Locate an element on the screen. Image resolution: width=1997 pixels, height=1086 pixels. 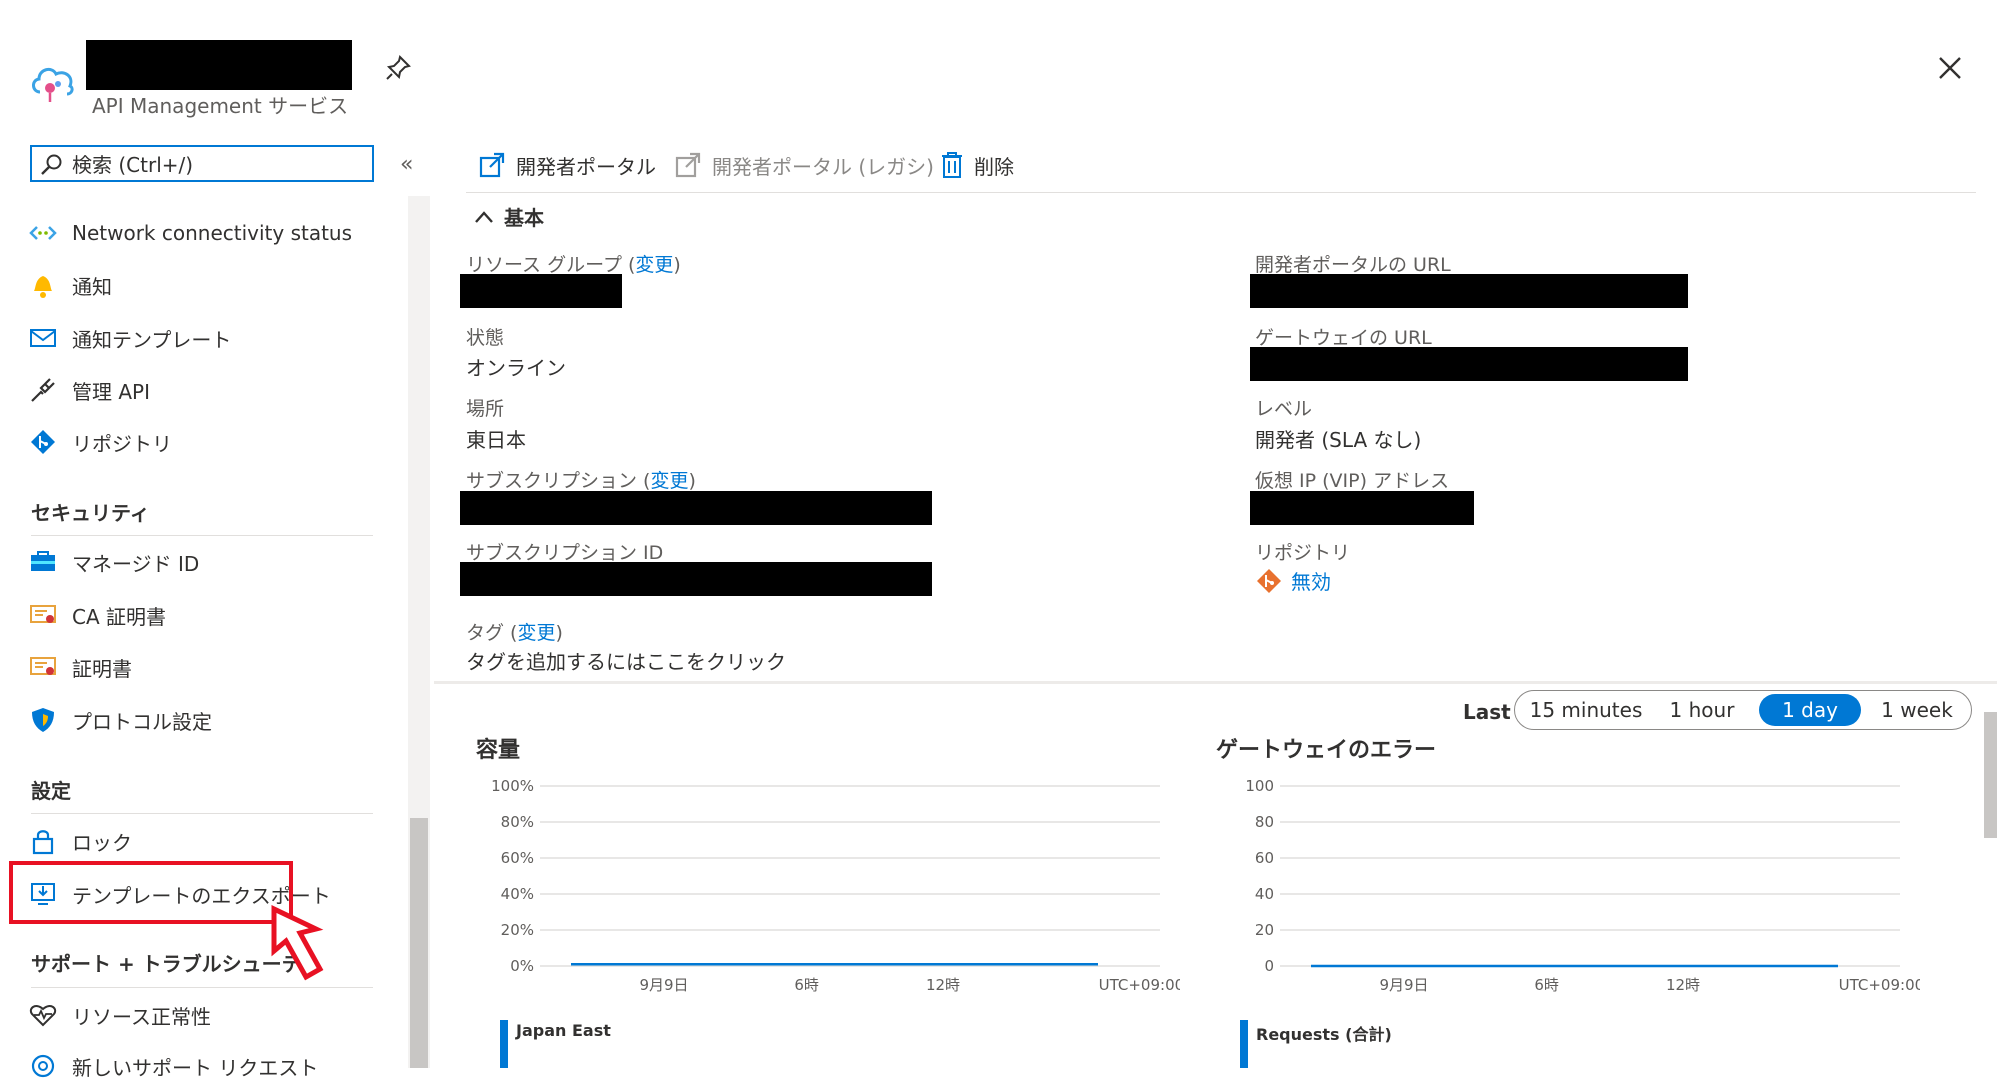
sidebar-item-protocol-settings: プロトコル設定 is located at coordinates (120, 720).